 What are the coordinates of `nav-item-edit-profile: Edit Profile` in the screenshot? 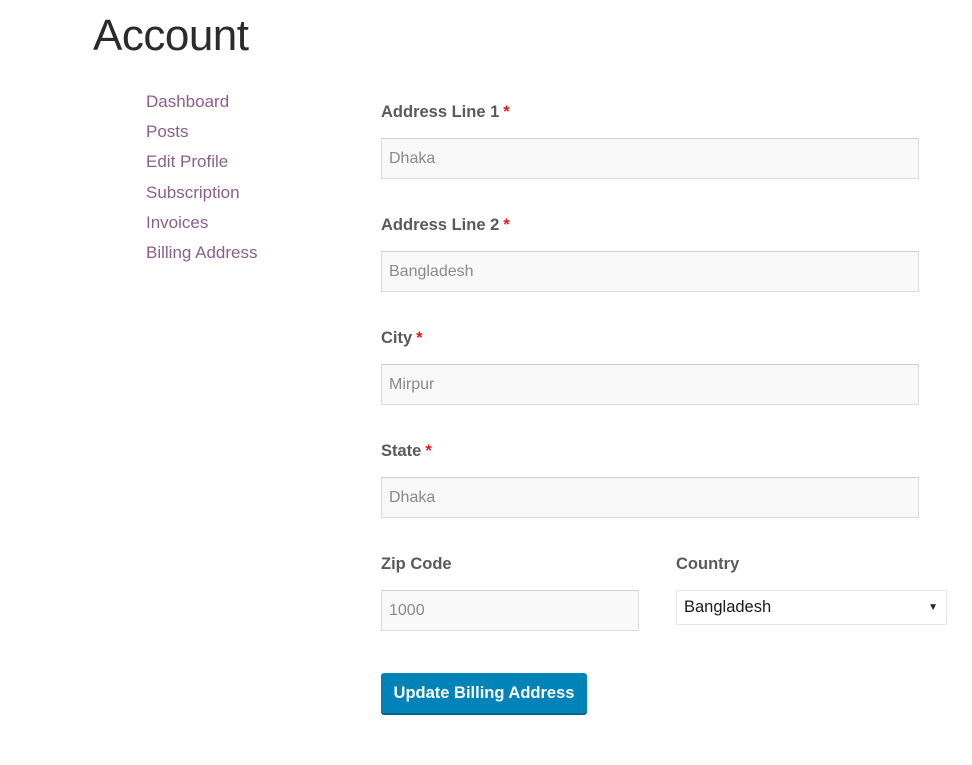 It's located at (202, 165).